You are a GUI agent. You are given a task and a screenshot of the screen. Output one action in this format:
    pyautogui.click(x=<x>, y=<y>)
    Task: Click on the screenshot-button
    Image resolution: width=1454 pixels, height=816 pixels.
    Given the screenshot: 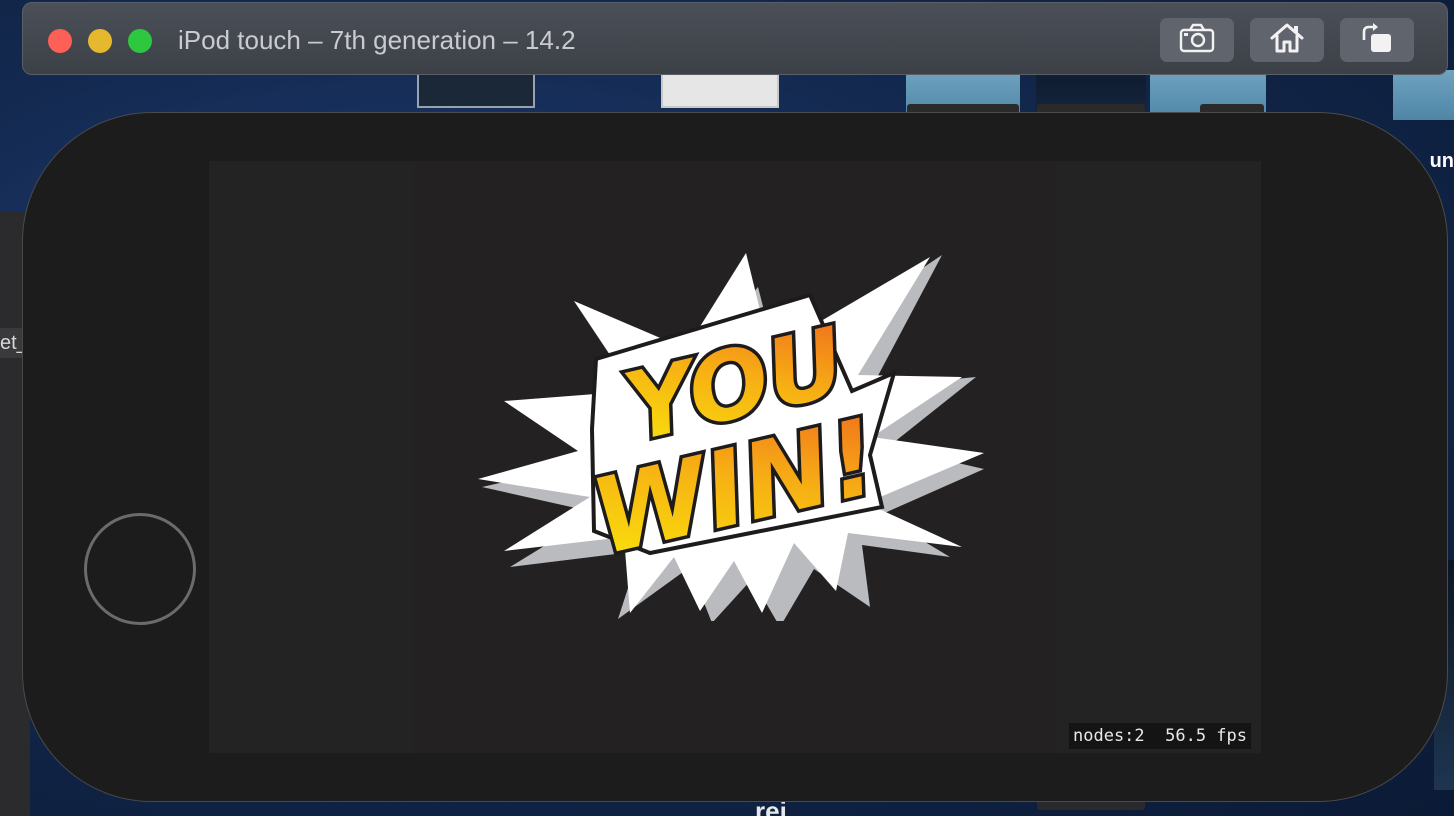 What is the action you would take?
    pyautogui.click(x=1197, y=40)
    